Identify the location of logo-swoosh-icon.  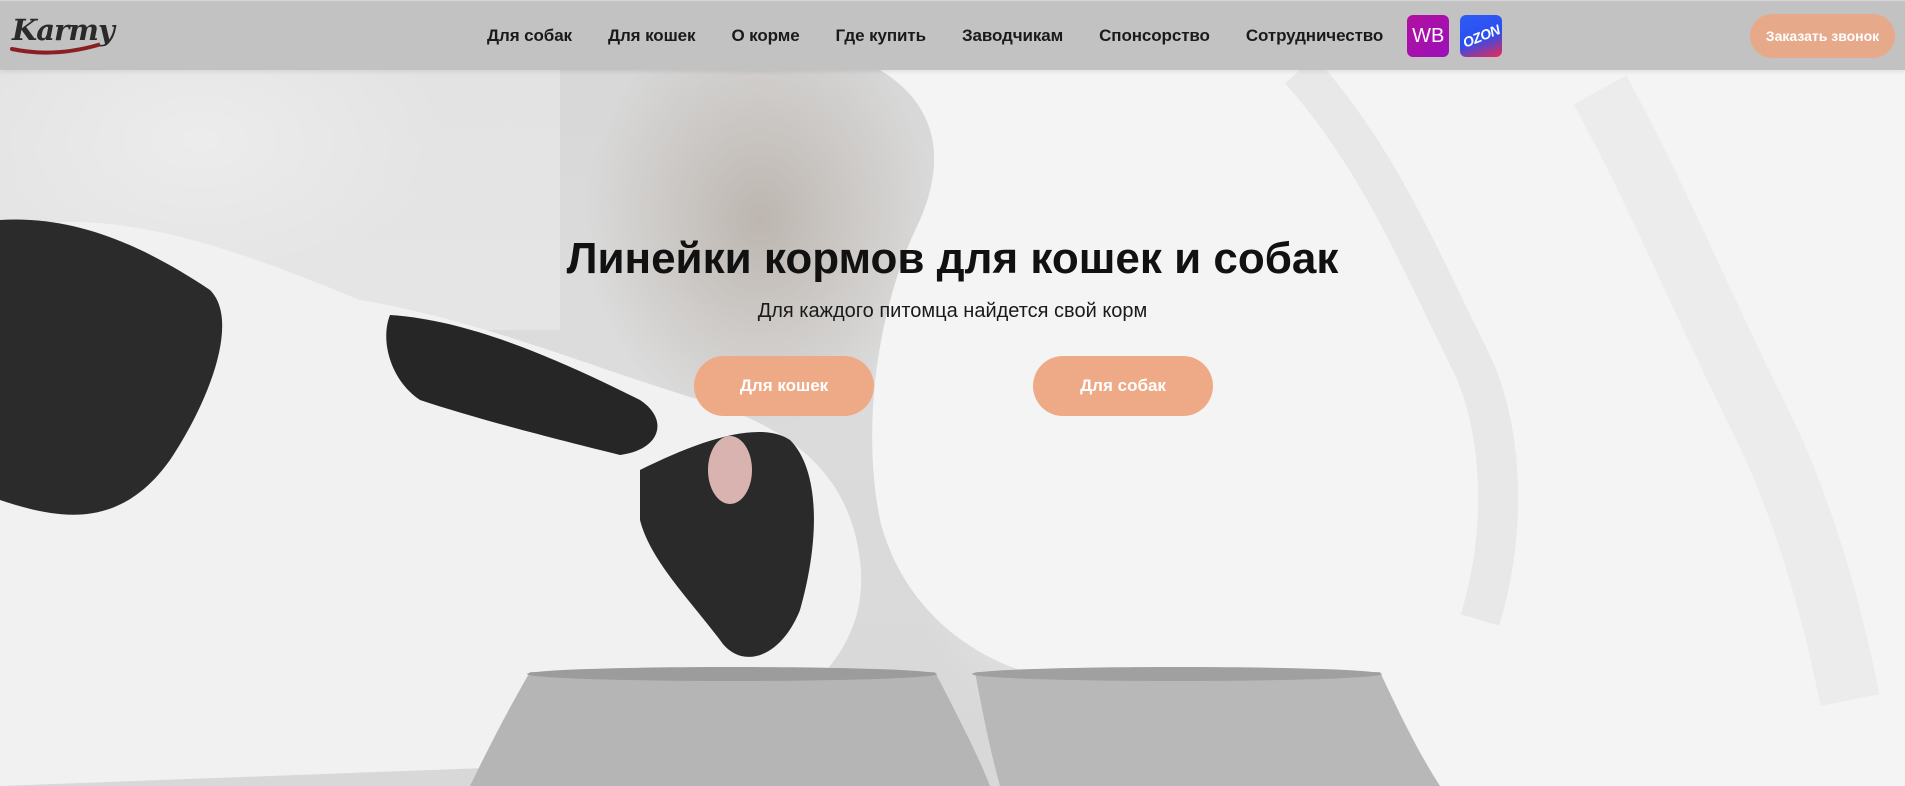
(55, 49).